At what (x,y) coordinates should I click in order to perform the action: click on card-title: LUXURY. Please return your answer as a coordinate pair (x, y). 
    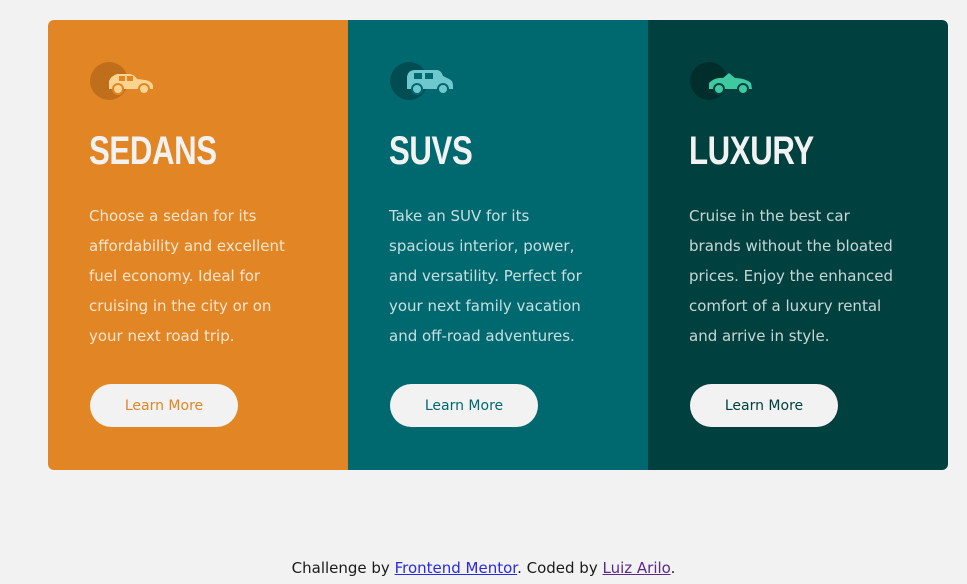
    Looking at the image, I should click on (751, 151).